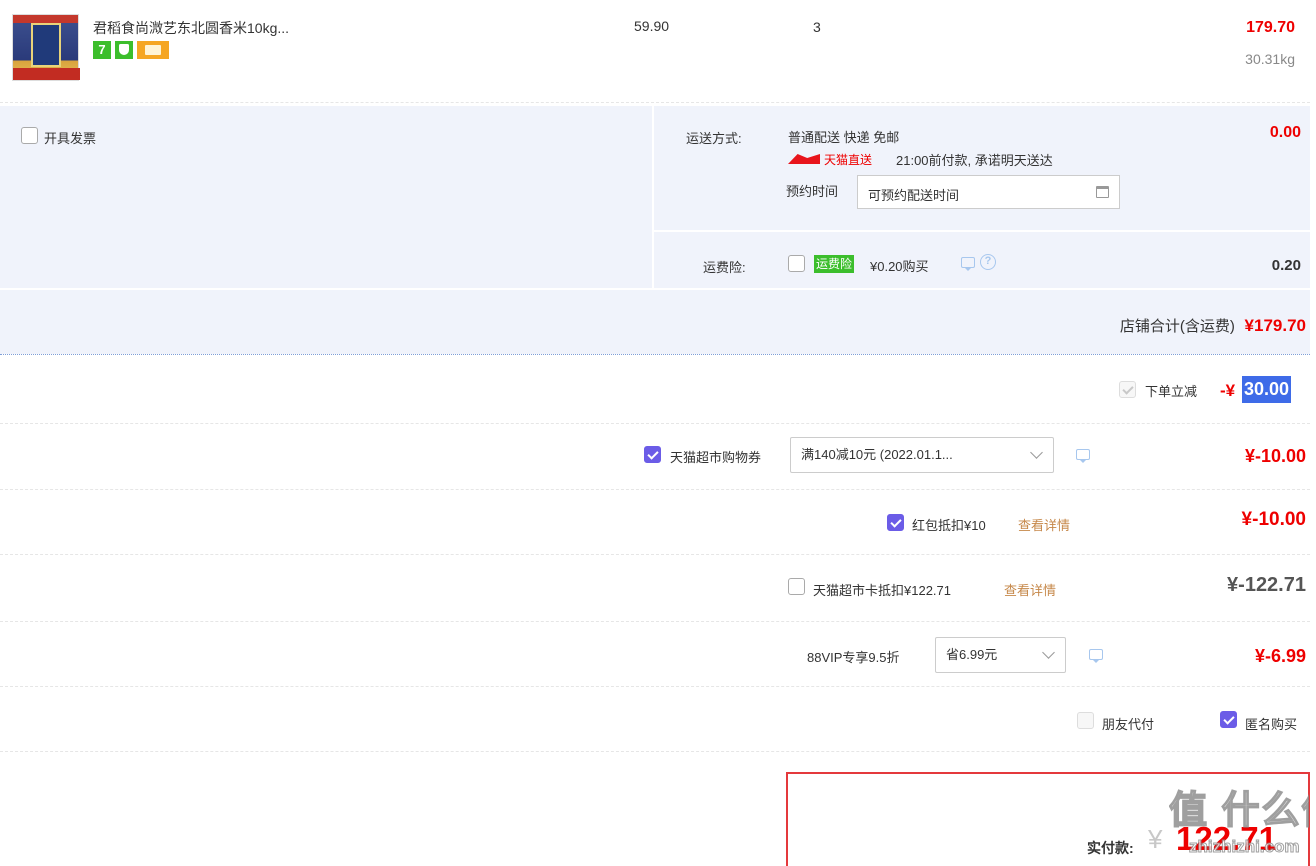 The width and height of the screenshot is (1316, 866). What do you see at coordinates (1000, 655) in the screenshot?
I see `vip-select: 省6.99元` at bounding box center [1000, 655].